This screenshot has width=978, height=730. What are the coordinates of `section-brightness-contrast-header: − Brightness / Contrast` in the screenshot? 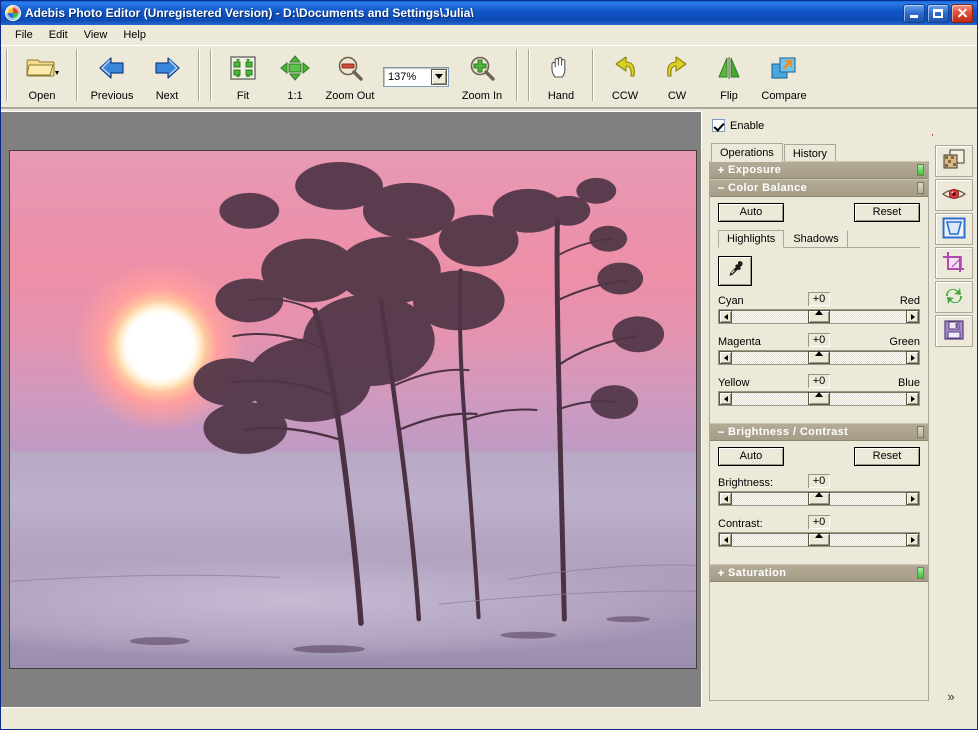 It's located at (819, 432).